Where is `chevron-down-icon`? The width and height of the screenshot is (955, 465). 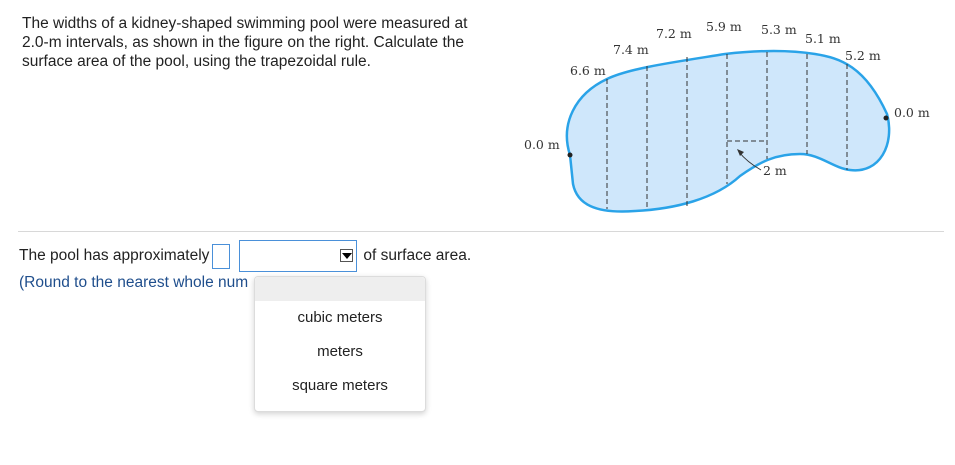 chevron-down-icon is located at coordinates (347, 255).